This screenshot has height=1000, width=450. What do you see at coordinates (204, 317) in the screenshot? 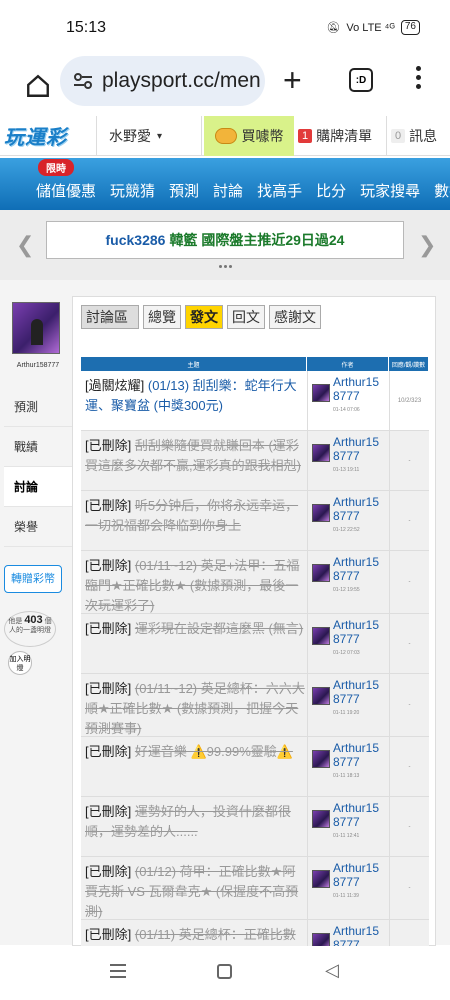
I see `tab-posts: 發文` at bounding box center [204, 317].